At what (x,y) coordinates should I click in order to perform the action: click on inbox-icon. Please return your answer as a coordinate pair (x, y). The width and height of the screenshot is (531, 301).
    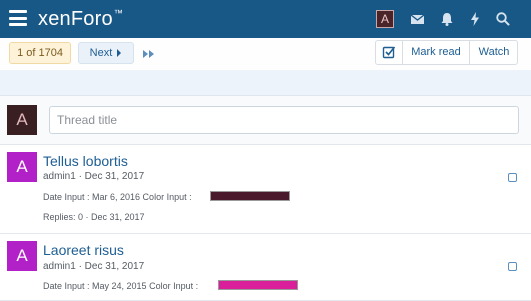
    Looking at the image, I should click on (418, 19).